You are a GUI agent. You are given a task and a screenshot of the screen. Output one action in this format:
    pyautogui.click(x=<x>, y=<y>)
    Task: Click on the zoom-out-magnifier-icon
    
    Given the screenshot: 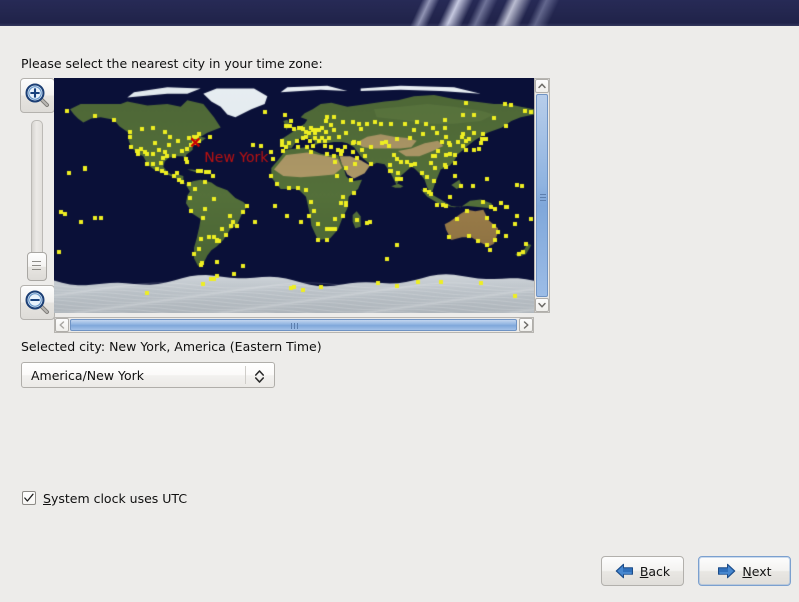 What is the action you would take?
    pyautogui.click(x=37, y=302)
    